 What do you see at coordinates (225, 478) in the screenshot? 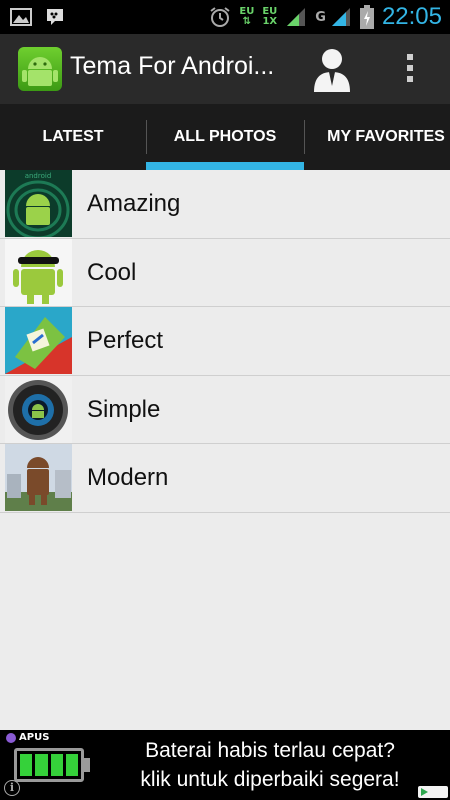
I see `list-item-modern: Modern` at bounding box center [225, 478].